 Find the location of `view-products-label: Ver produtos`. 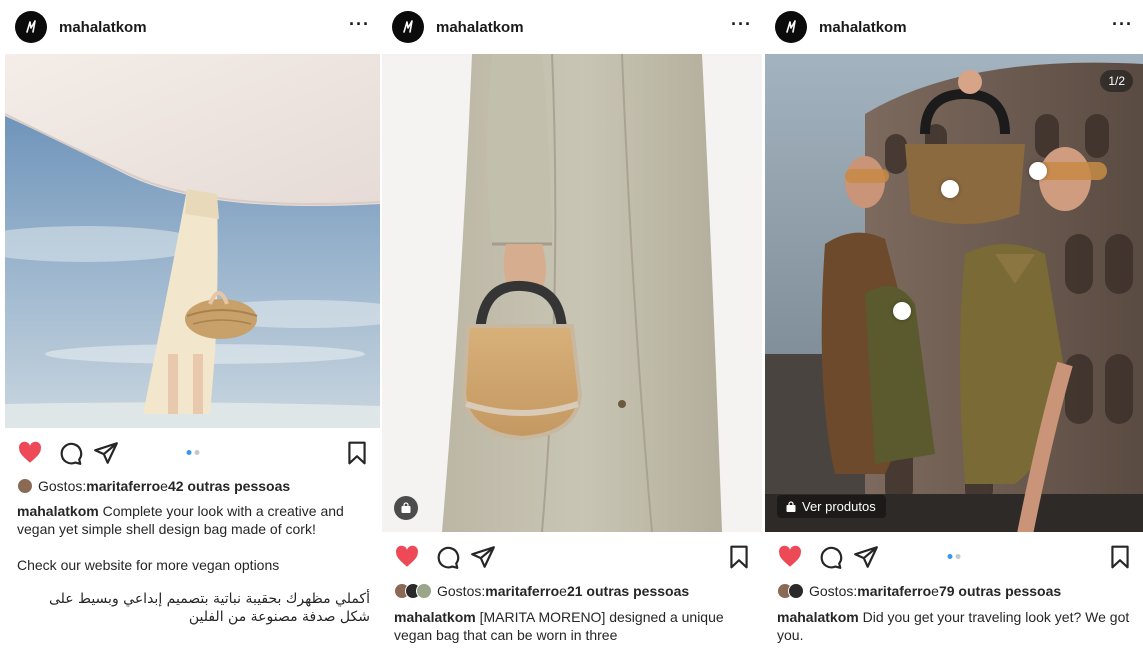

view-products-label: Ver produtos is located at coordinates (839, 506).